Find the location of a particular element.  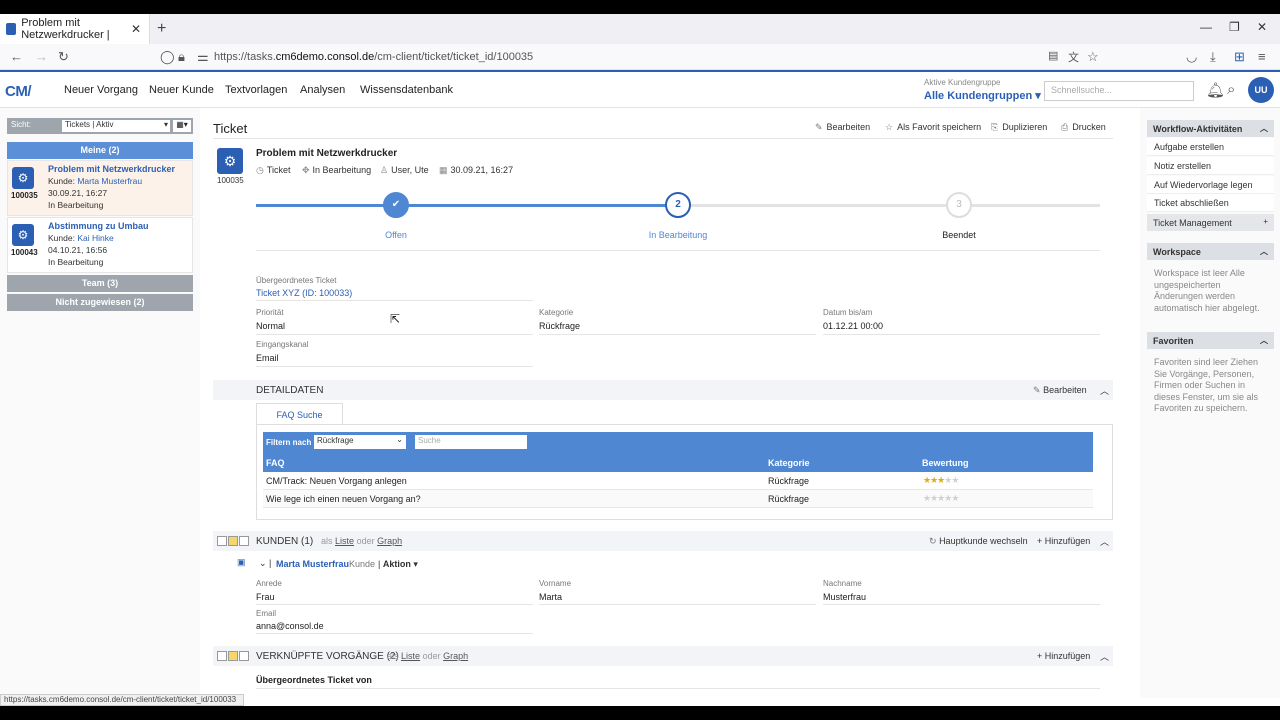

column-header-faq: FAQ is located at coordinates (275, 463).